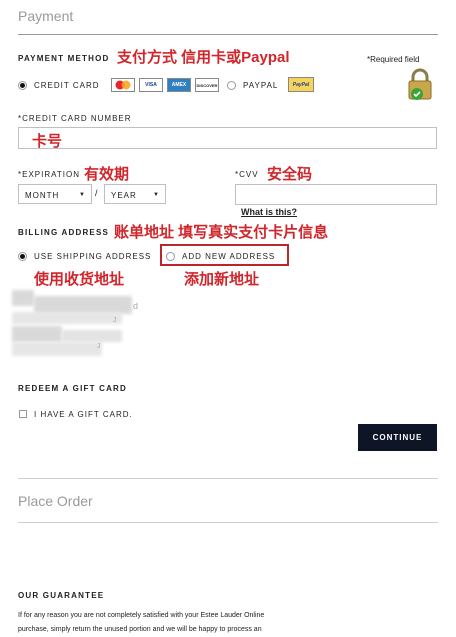  Describe the element at coordinates (42, 195) in the screenshot. I see `month-select-value: MONTH` at that location.